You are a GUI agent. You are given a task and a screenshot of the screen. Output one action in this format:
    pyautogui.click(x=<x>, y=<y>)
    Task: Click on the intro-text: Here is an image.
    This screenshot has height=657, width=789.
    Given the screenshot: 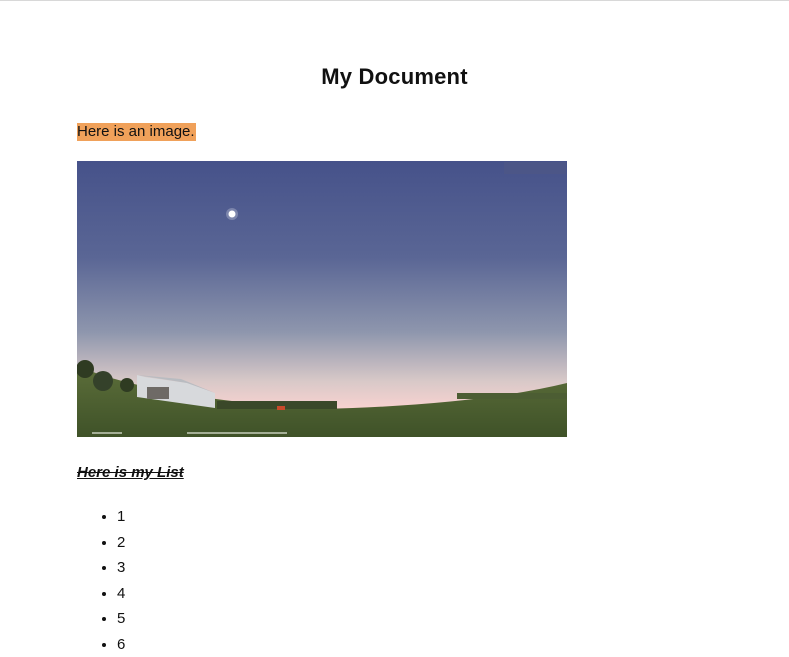 What is the action you would take?
    pyautogui.click(x=136, y=132)
    